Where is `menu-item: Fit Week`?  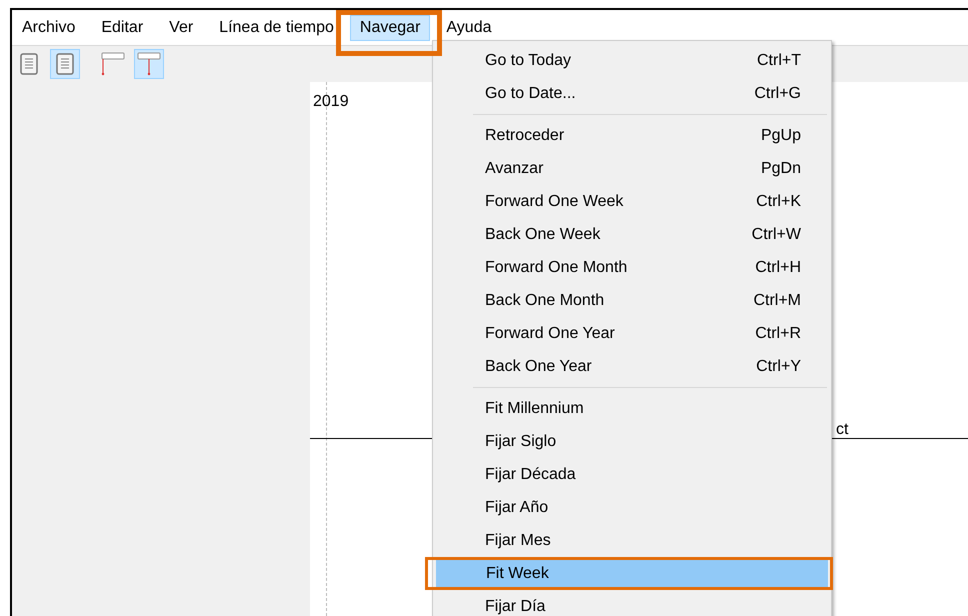
menu-item: Fit Week is located at coordinates (632, 573).